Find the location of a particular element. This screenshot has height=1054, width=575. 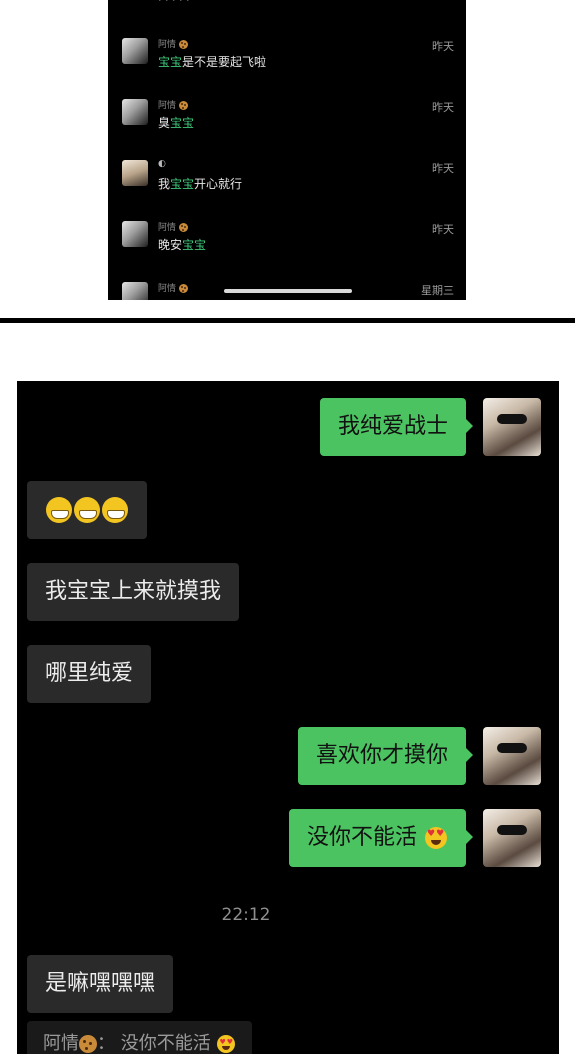

quoted-message: 阿情 ： 没你不能活 is located at coordinates (140, 1037).